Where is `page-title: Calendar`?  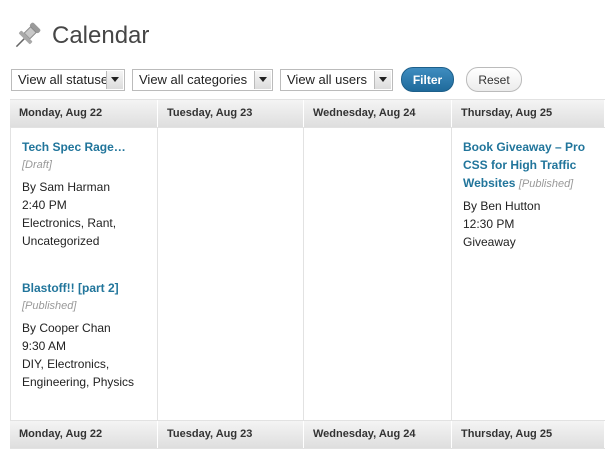
page-title: Calendar is located at coordinates (101, 35).